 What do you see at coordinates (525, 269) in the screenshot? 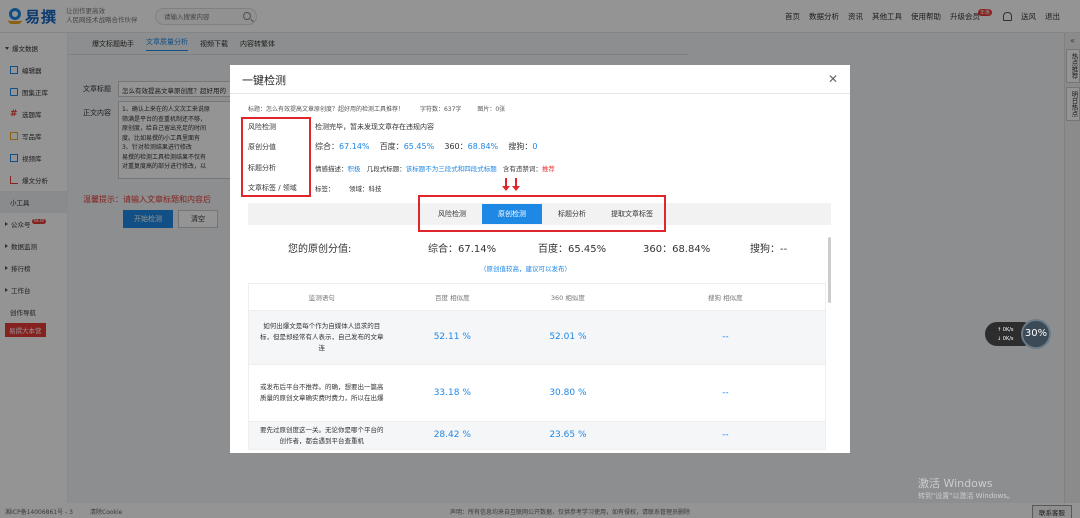
I see `score-hint: （原创值较高，建议可以发布）` at bounding box center [525, 269].